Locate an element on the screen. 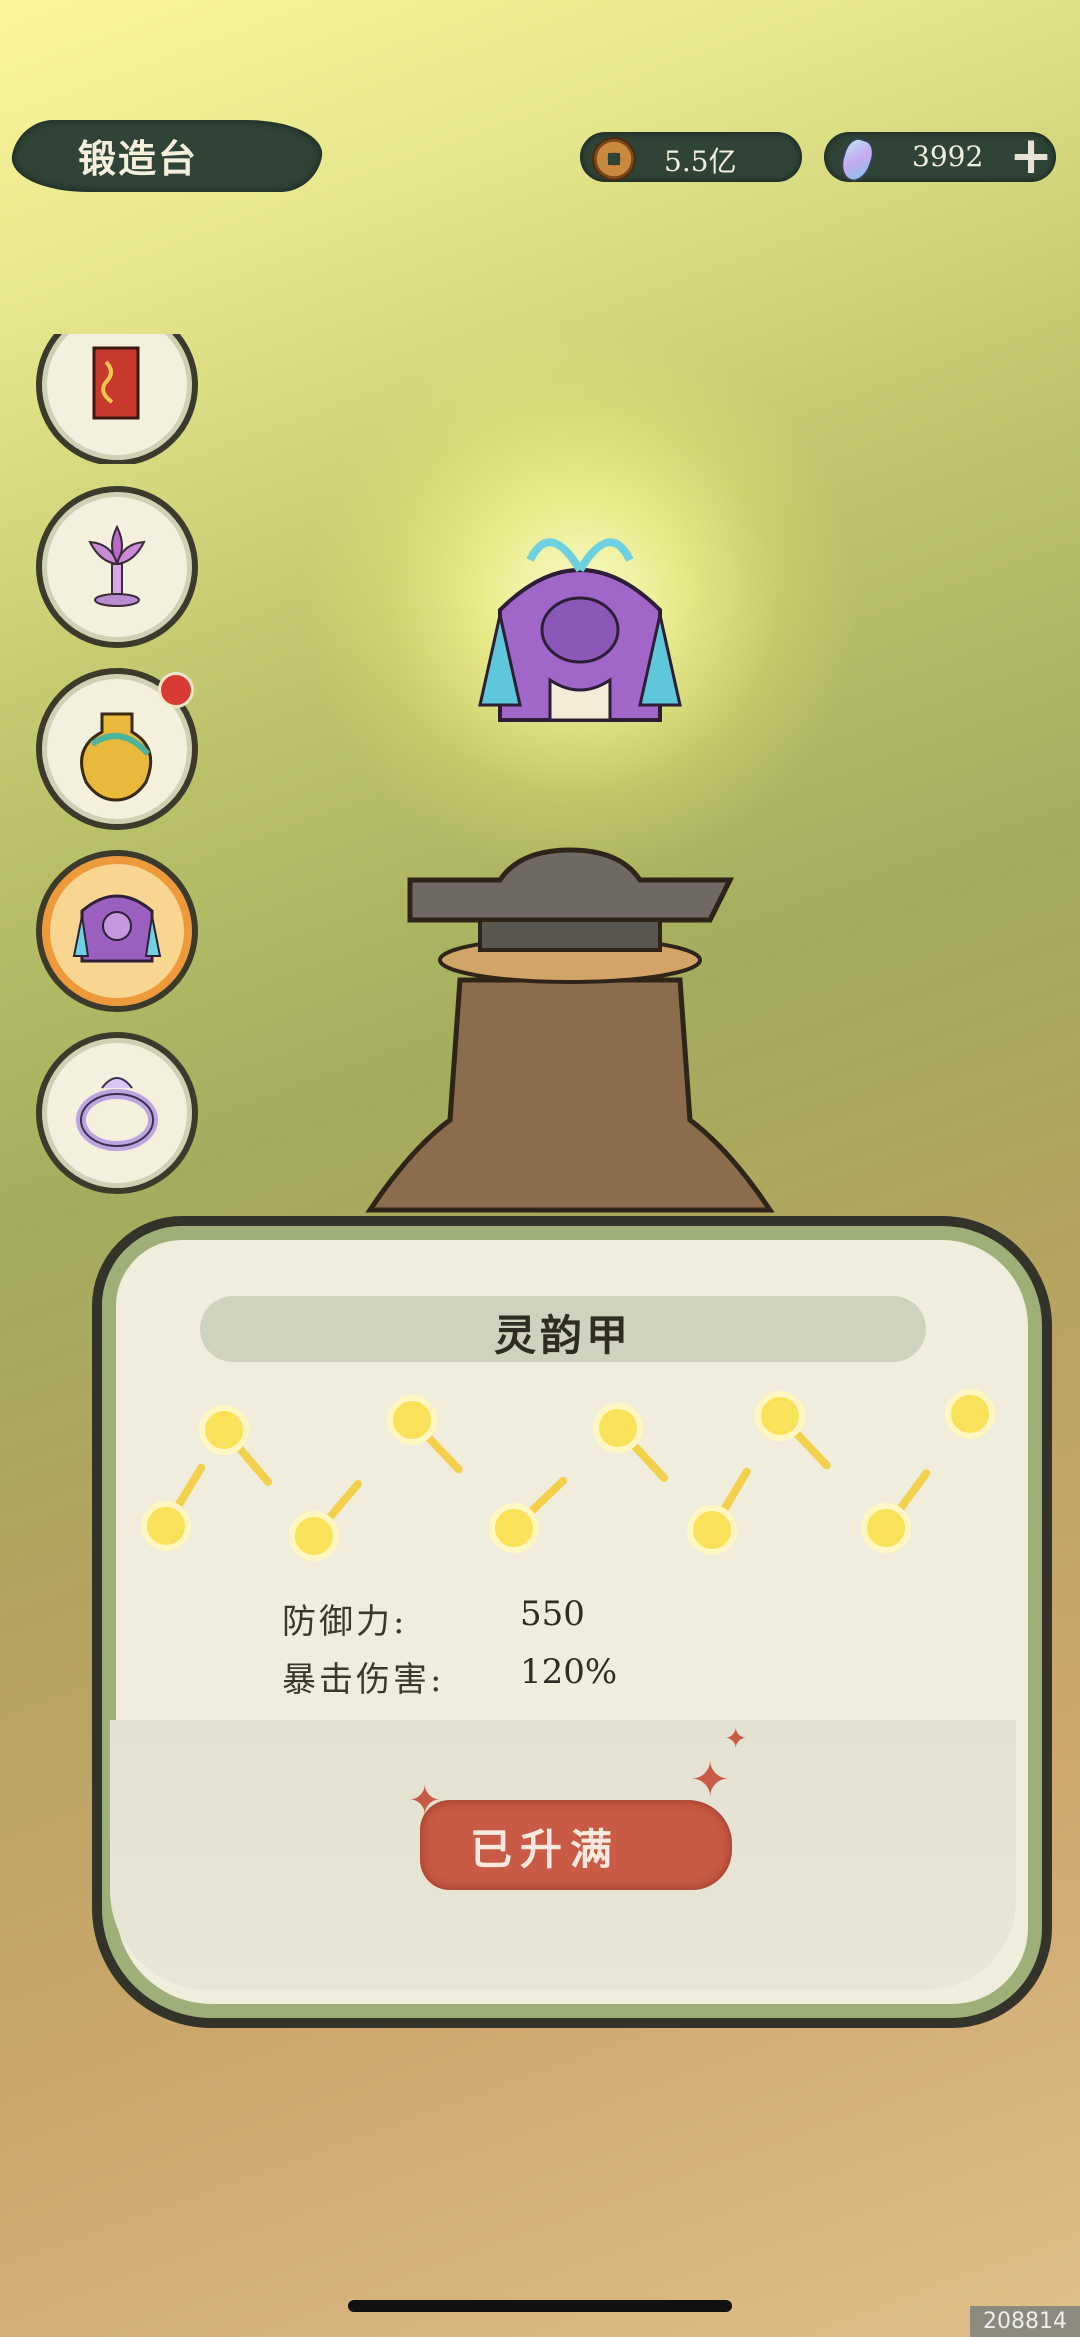 The image size is (1080, 2337). add-gems-button: + is located at coordinates (1031, 156).